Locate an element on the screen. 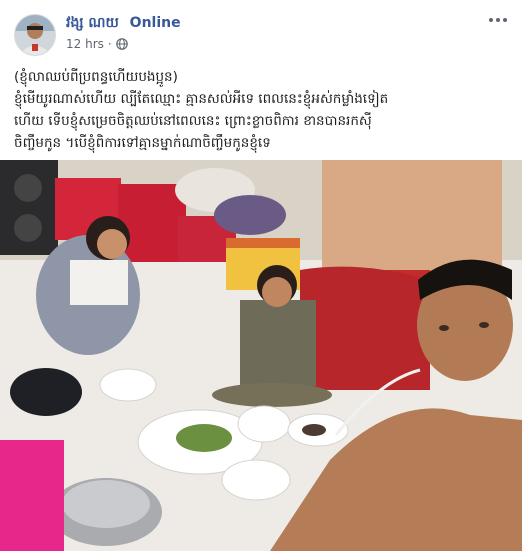  more-options-button is located at coordinates (498, 20).